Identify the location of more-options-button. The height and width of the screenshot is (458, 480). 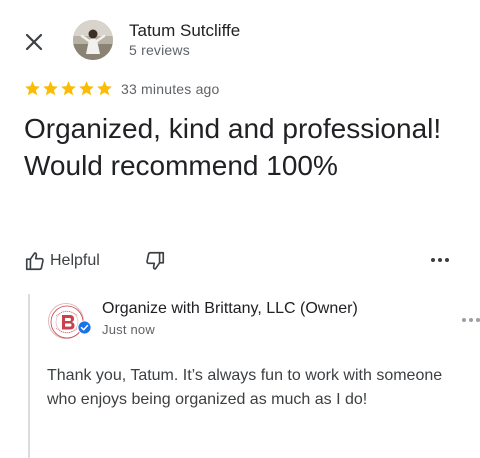
(440, 260).